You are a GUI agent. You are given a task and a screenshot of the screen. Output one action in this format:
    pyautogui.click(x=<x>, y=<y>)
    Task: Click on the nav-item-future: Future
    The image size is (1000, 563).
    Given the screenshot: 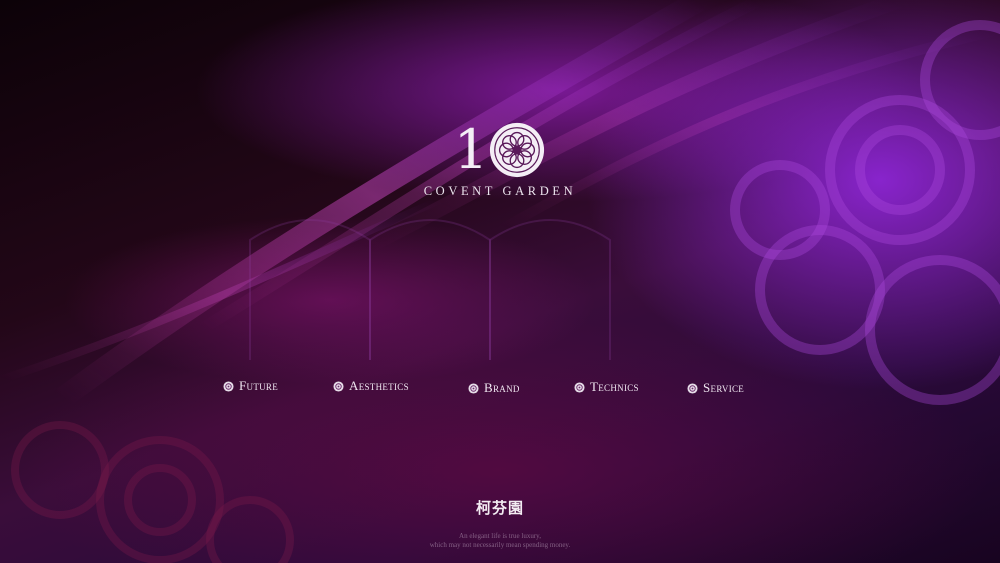 What is the action you would take?
    pyautogui.click(x=250, y=386)
    